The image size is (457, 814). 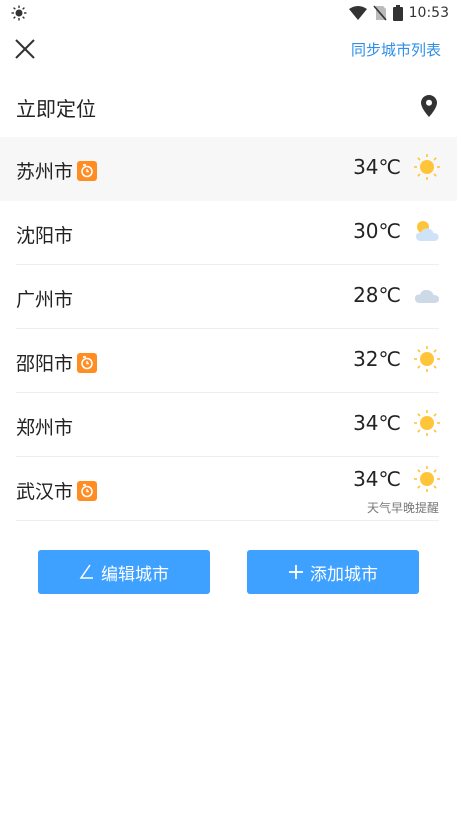 I want to click on status-time: 10:53, so click(x=428, y=13).